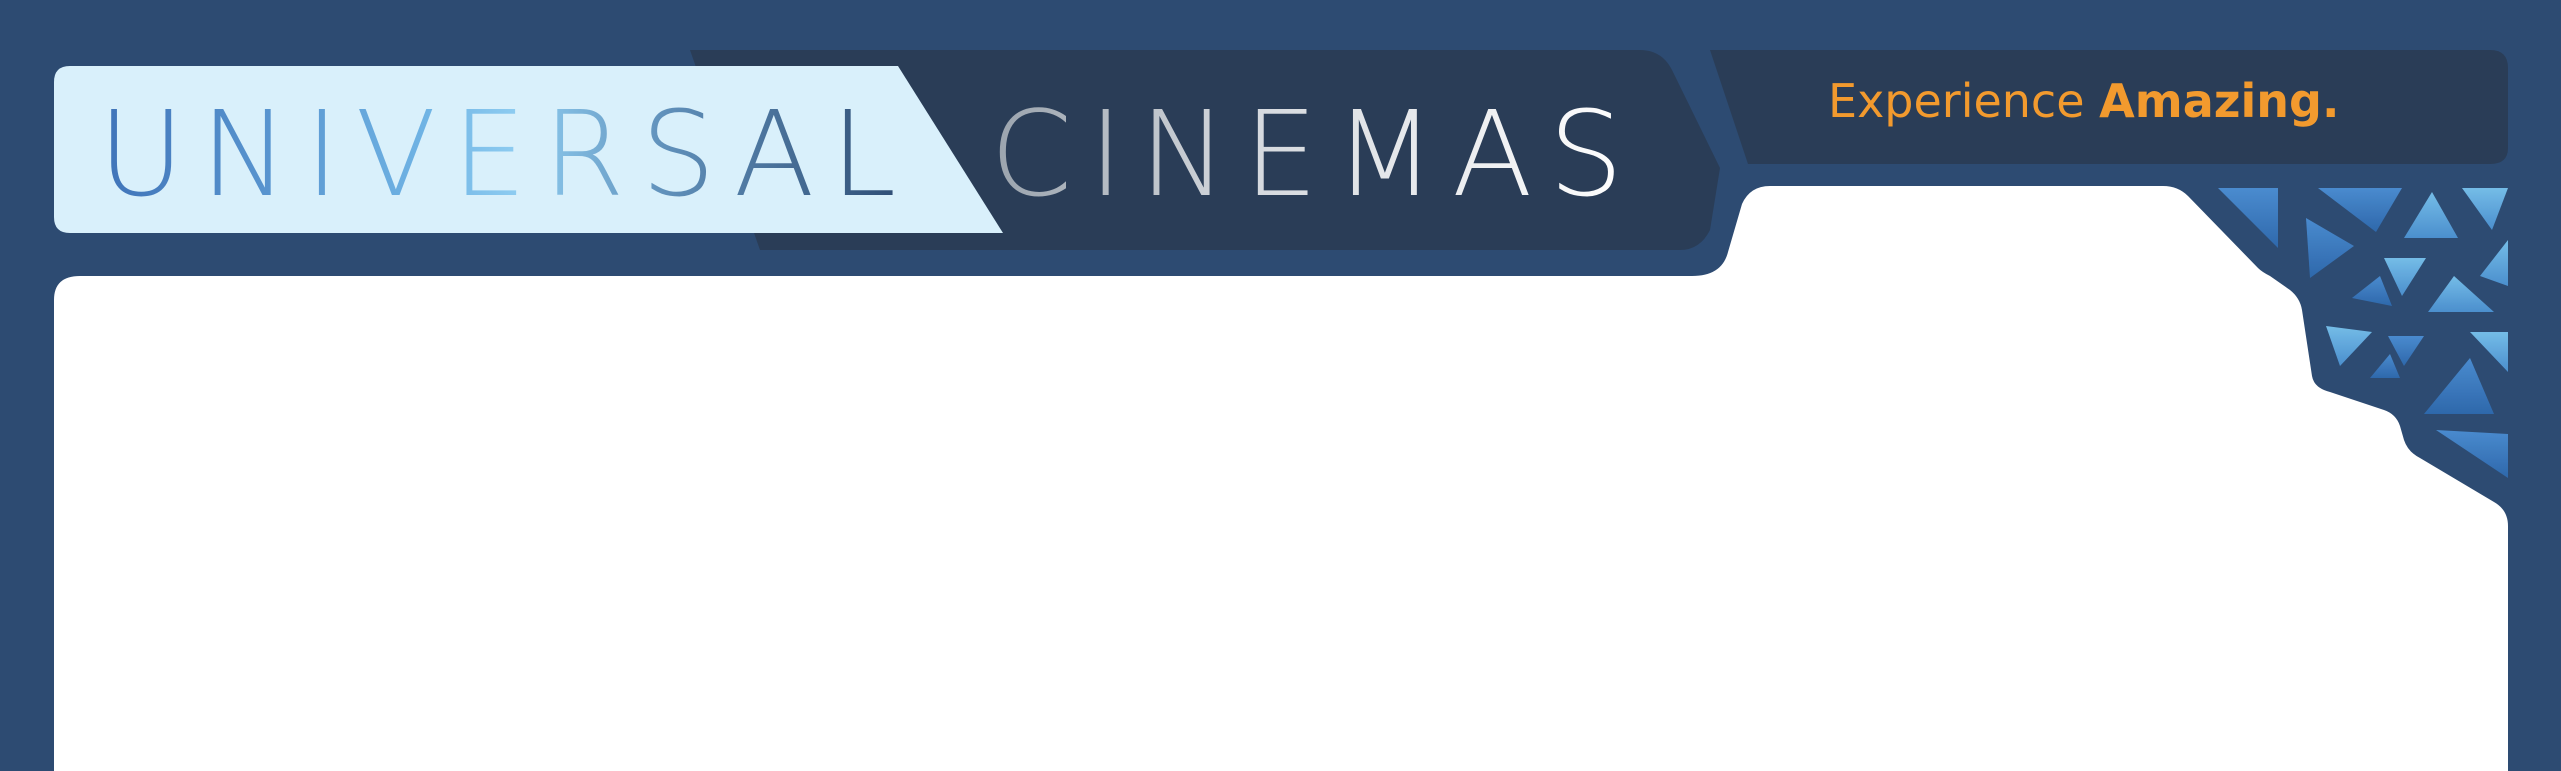 The height and width of the screenshot is (771, 2561). I want to click on brand-name-cinemas: CINEMAS, so click(1315, 154).